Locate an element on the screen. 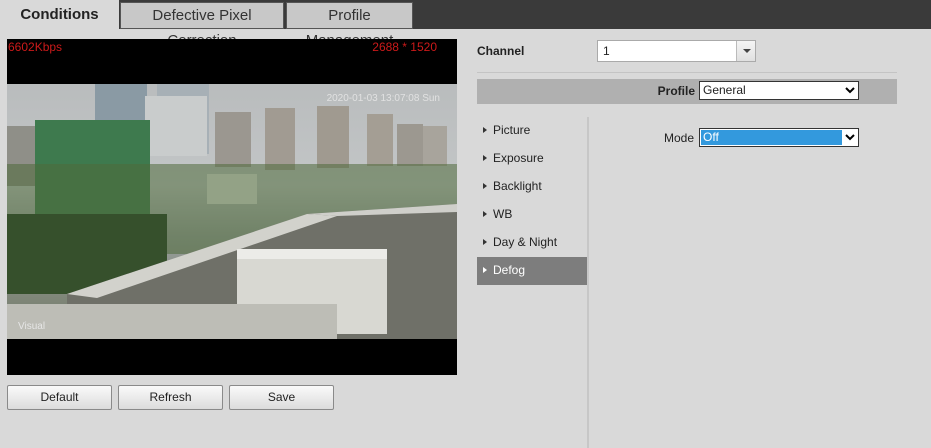  menu-item-day-night: Day & Night is located at coordinates (532, 243).